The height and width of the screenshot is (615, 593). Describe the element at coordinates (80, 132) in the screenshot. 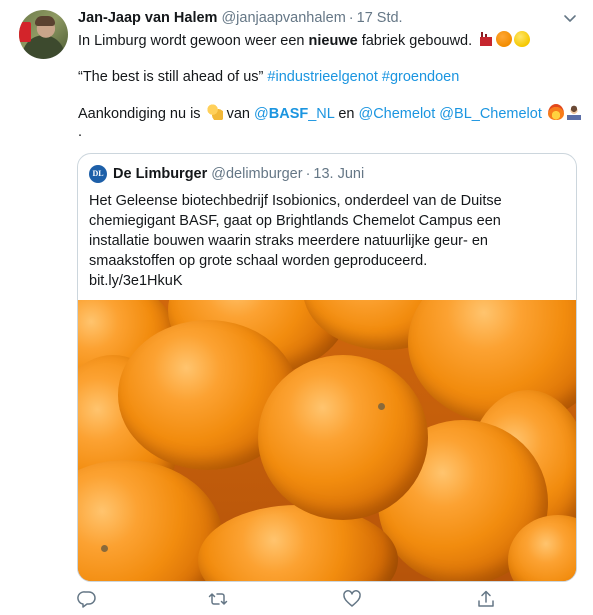

I see `tweet-text-line-4: .` at that location.